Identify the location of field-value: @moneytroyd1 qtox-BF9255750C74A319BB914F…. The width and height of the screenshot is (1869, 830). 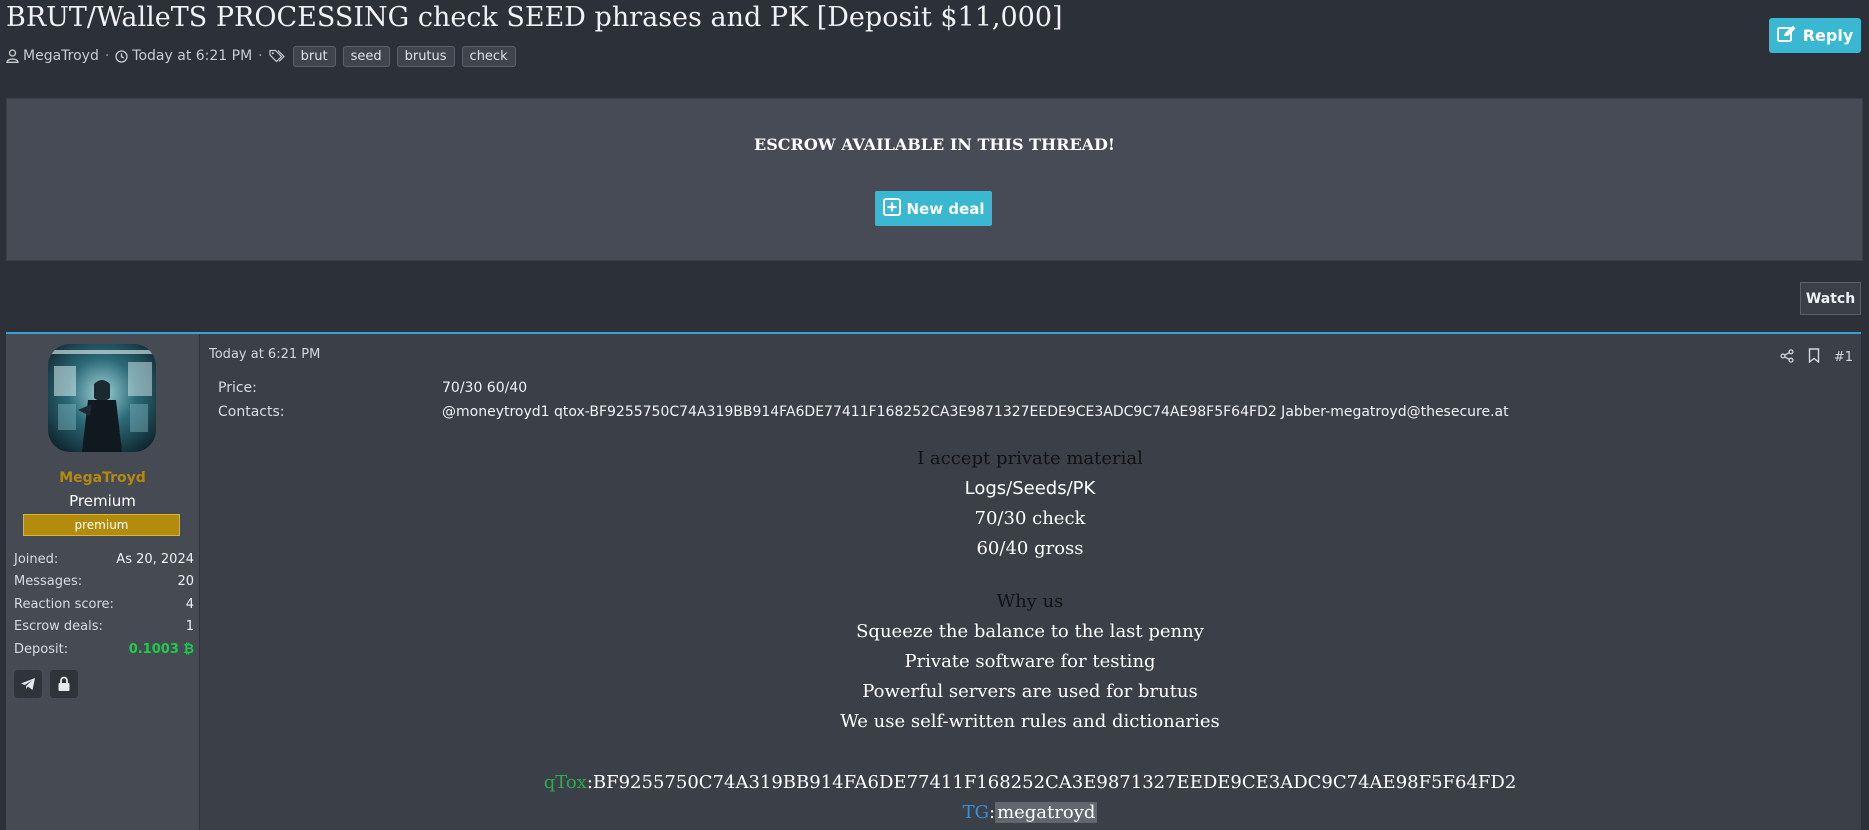
(975, 412).